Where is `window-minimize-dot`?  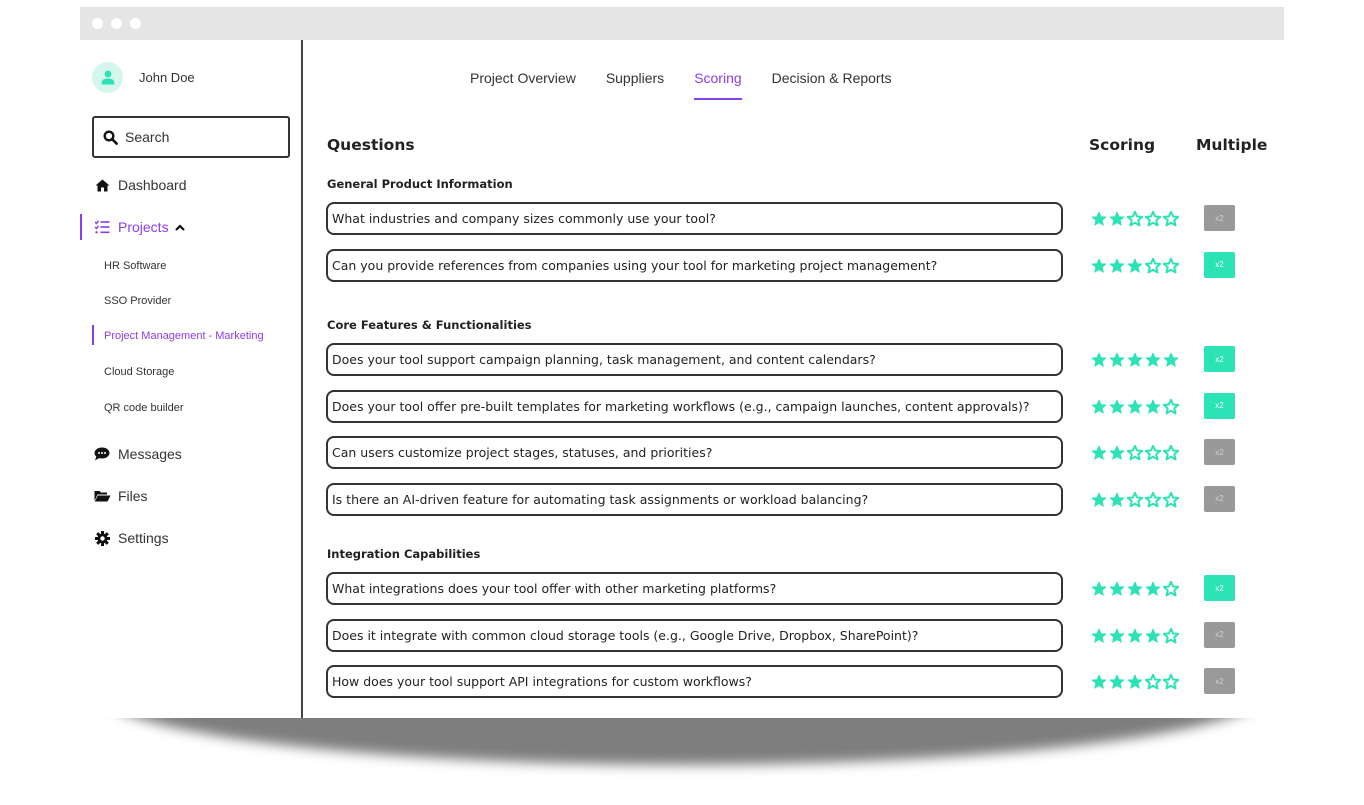 window-minimize-dot is located at coordinates (116, 23).